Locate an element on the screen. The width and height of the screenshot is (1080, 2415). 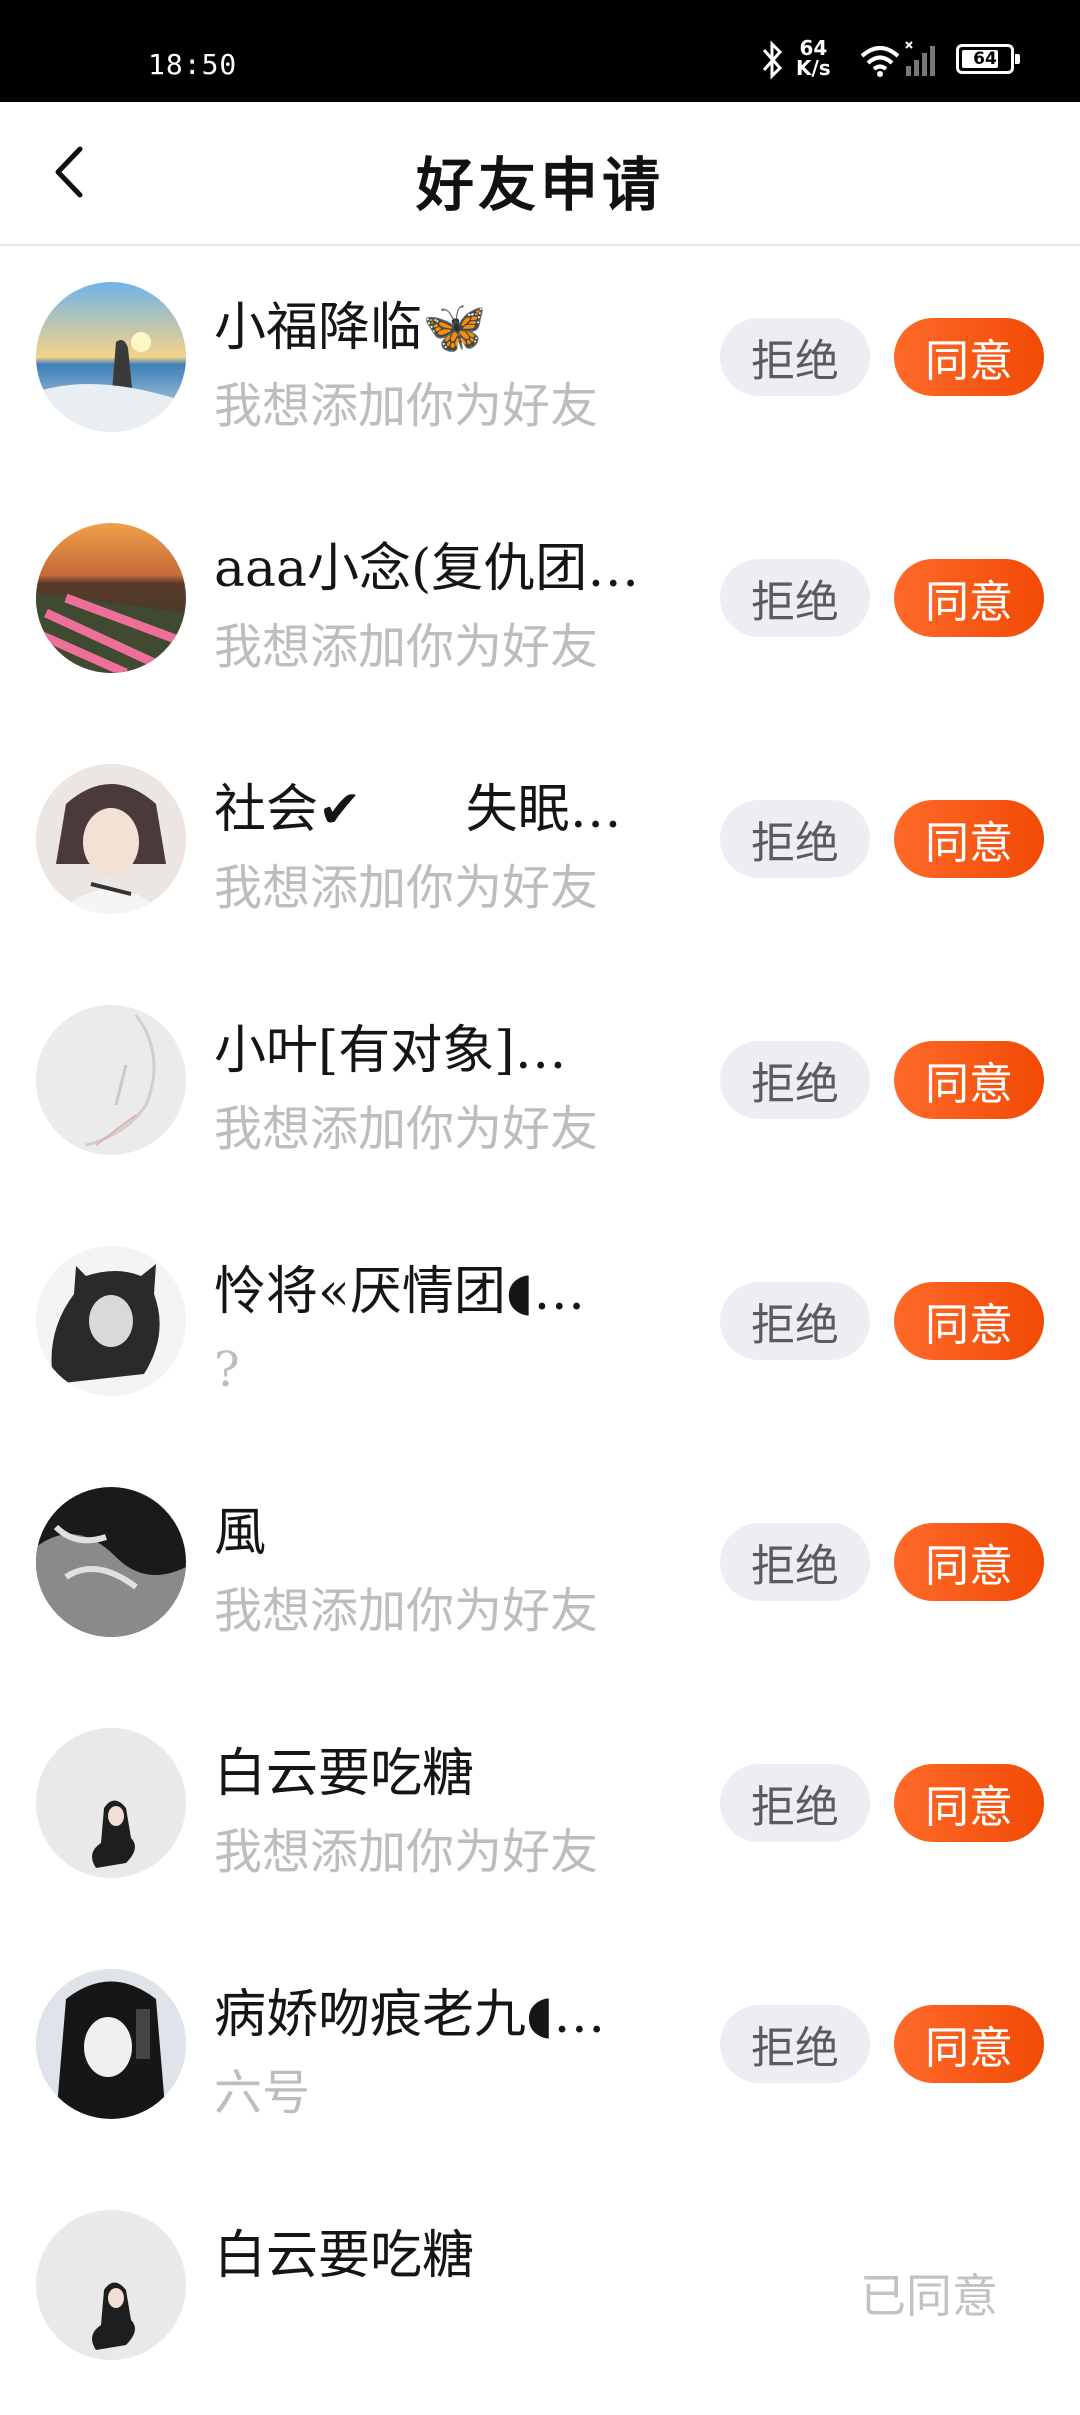
request-row: 小叶[有对象]… 我想添加你为好友 拒绝 同意 is located at coordinates (540, 1089).